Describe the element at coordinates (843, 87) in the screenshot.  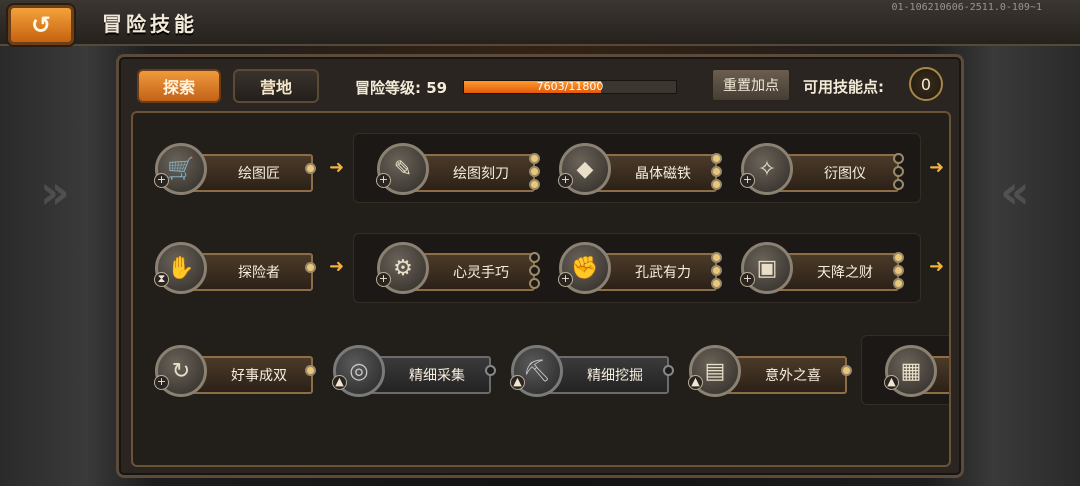
I see `skill-points-label: 可用技能点:` at that location.